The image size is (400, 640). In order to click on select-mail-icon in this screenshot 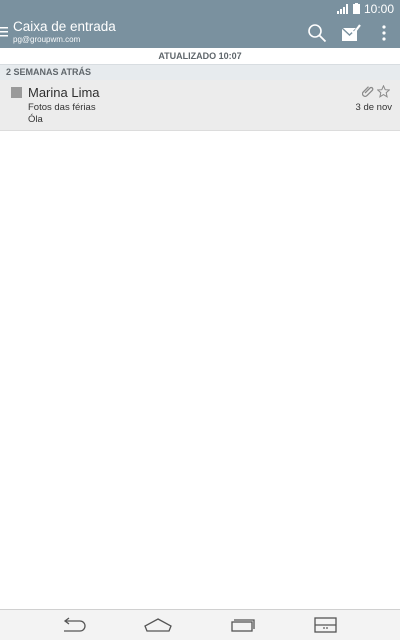, I will do `click(351, 32)`.